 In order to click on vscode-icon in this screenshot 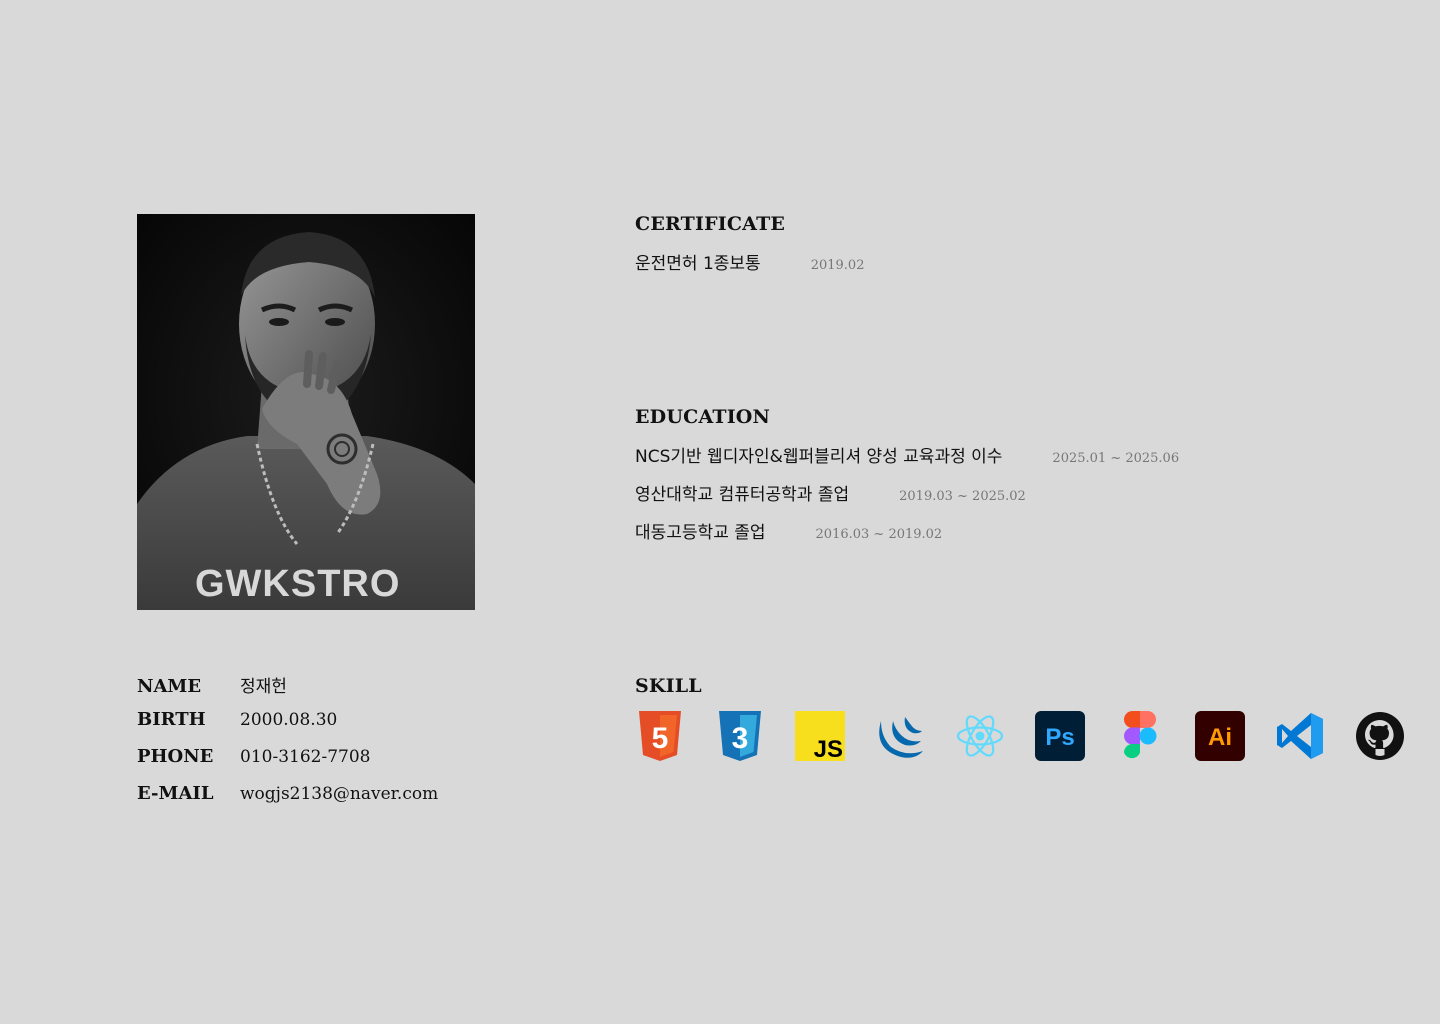, I will do `click(1300, 736)`.